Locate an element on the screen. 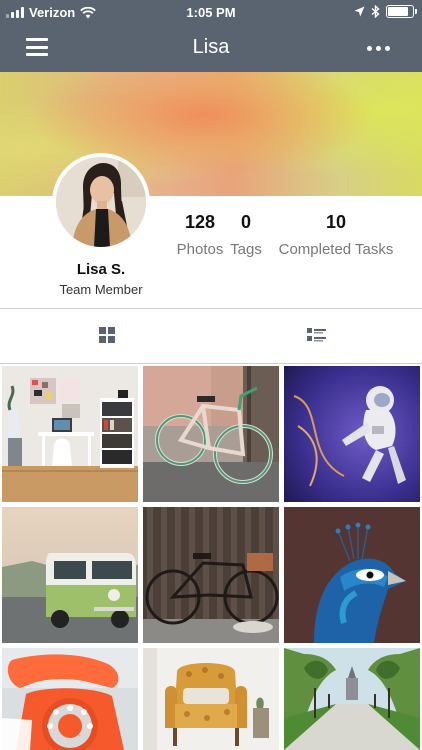 The width and height of the screenshot is (422, 750). stat-tasks-count: 10 is located at coordinates (336, 222).